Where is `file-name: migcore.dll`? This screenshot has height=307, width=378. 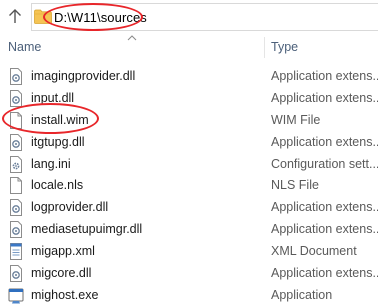
file-name: migcore.dll is located at coordinates (61, 273).